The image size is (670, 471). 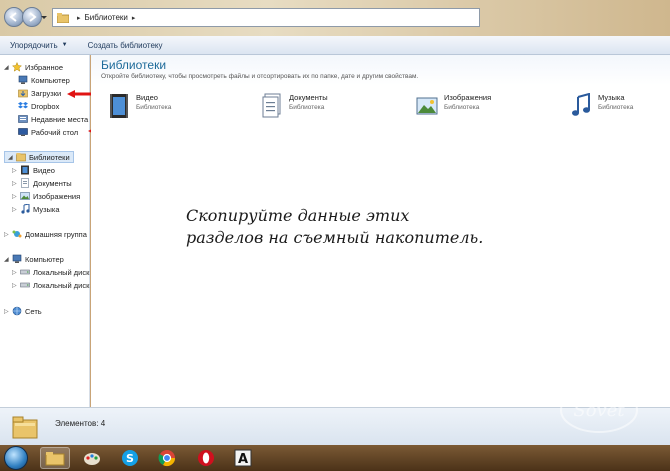 I want to click on folder-icon, so click(x=55, y=459).